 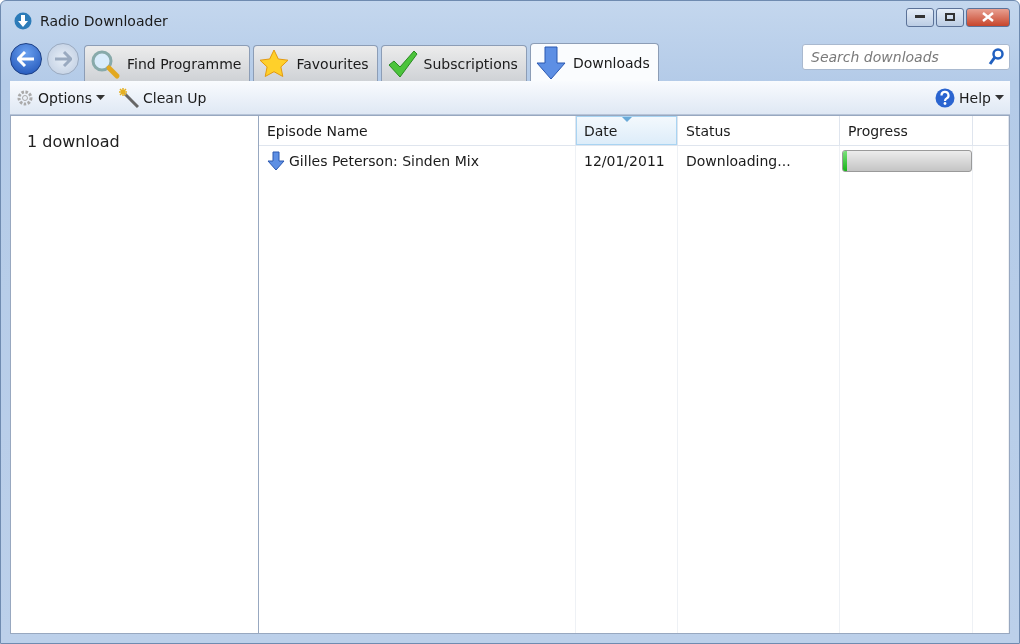 What do you see at coordinates (627, 161) in the screenshot?
I see `date-cell: 12/01/2011` at bounding box center [627, 161].